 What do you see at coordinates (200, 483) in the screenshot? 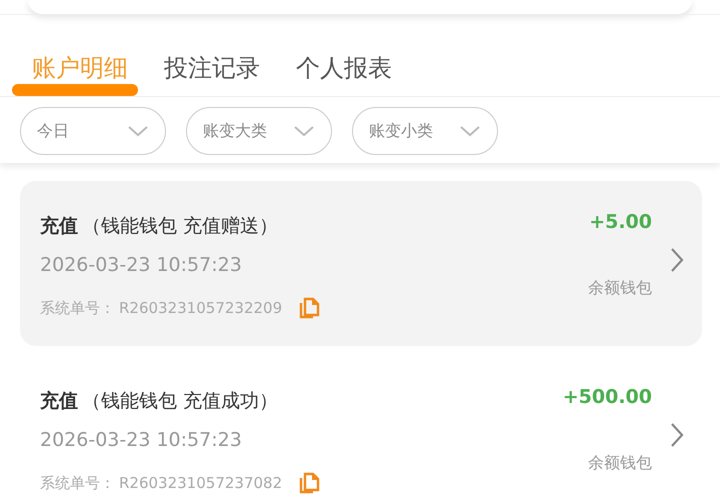
I see `order-number: R2603231057237082` at bounding box center [200, 483].